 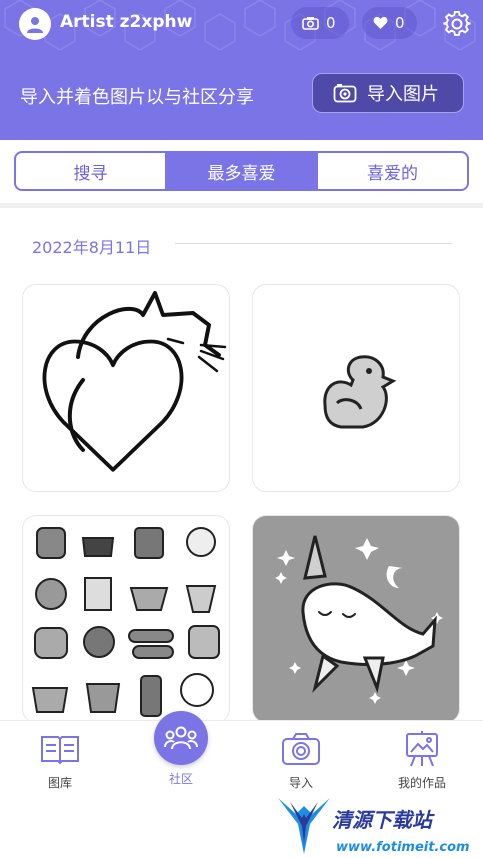 What do you see at coordinates (304, 826) in the screenshot?
I see `watermark-logo-icon` at bounding box center [304, 826].